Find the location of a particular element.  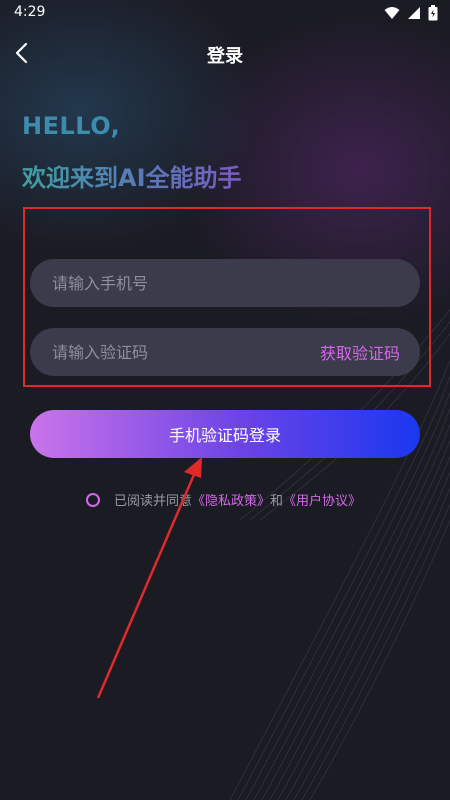

status-icons is located at coordinates (411, 13).